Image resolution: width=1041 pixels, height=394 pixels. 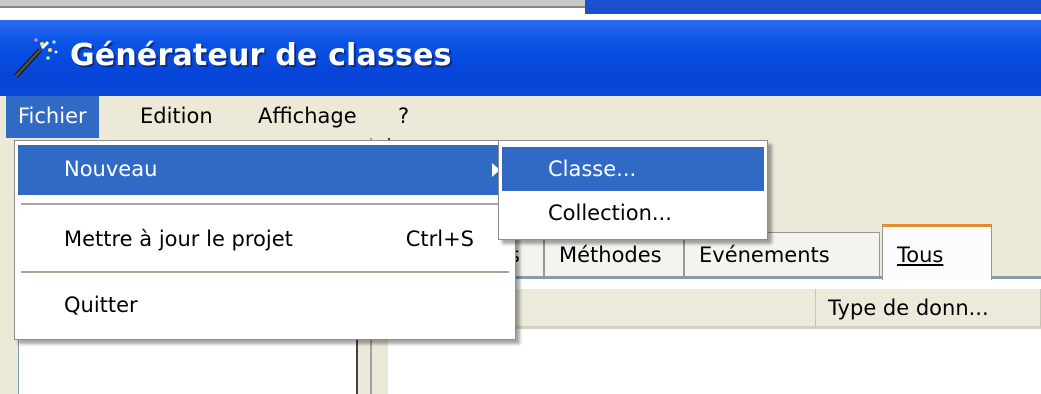 What do you see at coordinates (520, 11) in the screenshot?
I see `desktop-strip` at bounding box center [520, 11].